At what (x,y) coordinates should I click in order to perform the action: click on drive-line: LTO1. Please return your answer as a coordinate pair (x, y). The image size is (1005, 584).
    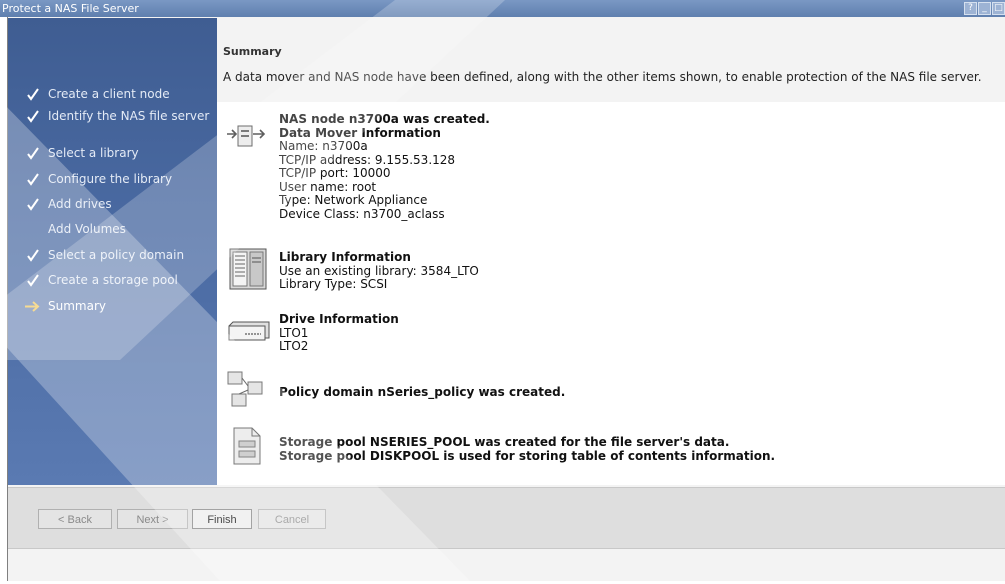
    Looking at the image, I should click on (294, 332).